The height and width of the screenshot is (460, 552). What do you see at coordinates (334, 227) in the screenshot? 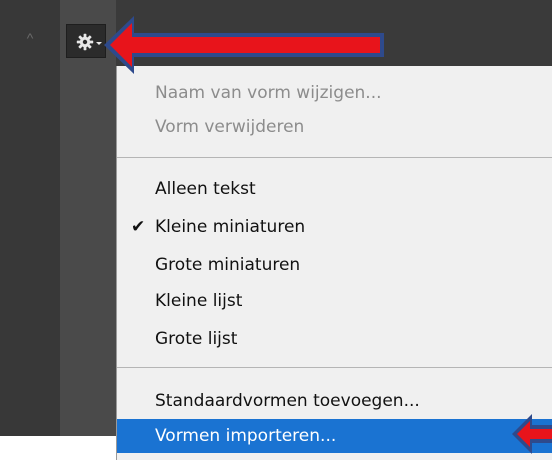
I see `menu-item-small-thumbnails: ✔ Kleine miniaturen` at bounding box center [334, 227].